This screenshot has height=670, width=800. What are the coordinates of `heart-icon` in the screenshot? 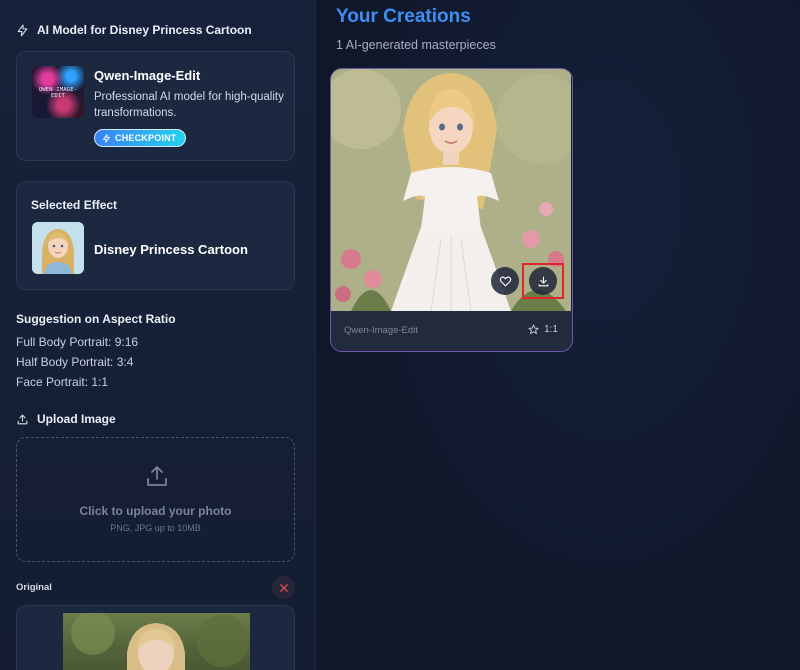 It's located at (505, 281).